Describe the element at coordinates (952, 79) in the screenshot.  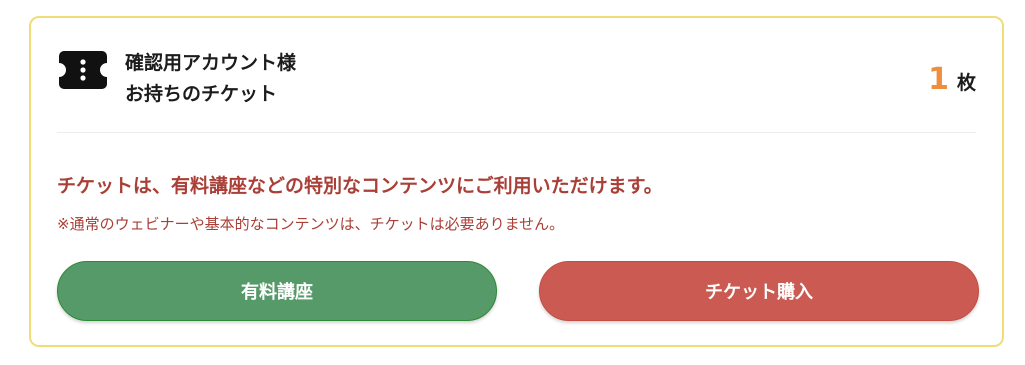
I see `ticket-count: 1 枚` at that location.